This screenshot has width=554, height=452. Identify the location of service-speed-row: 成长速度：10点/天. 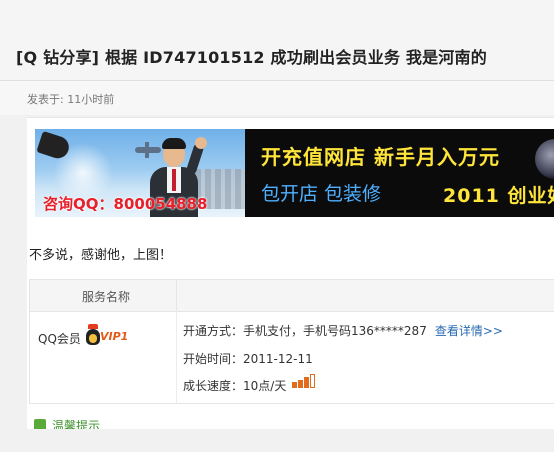
(234, 385).